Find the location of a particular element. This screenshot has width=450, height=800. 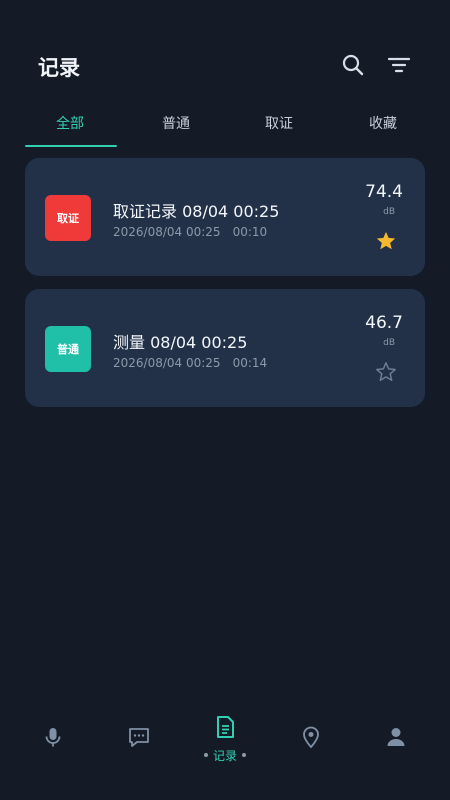

filter-icon is located at coordinates (399, 65).